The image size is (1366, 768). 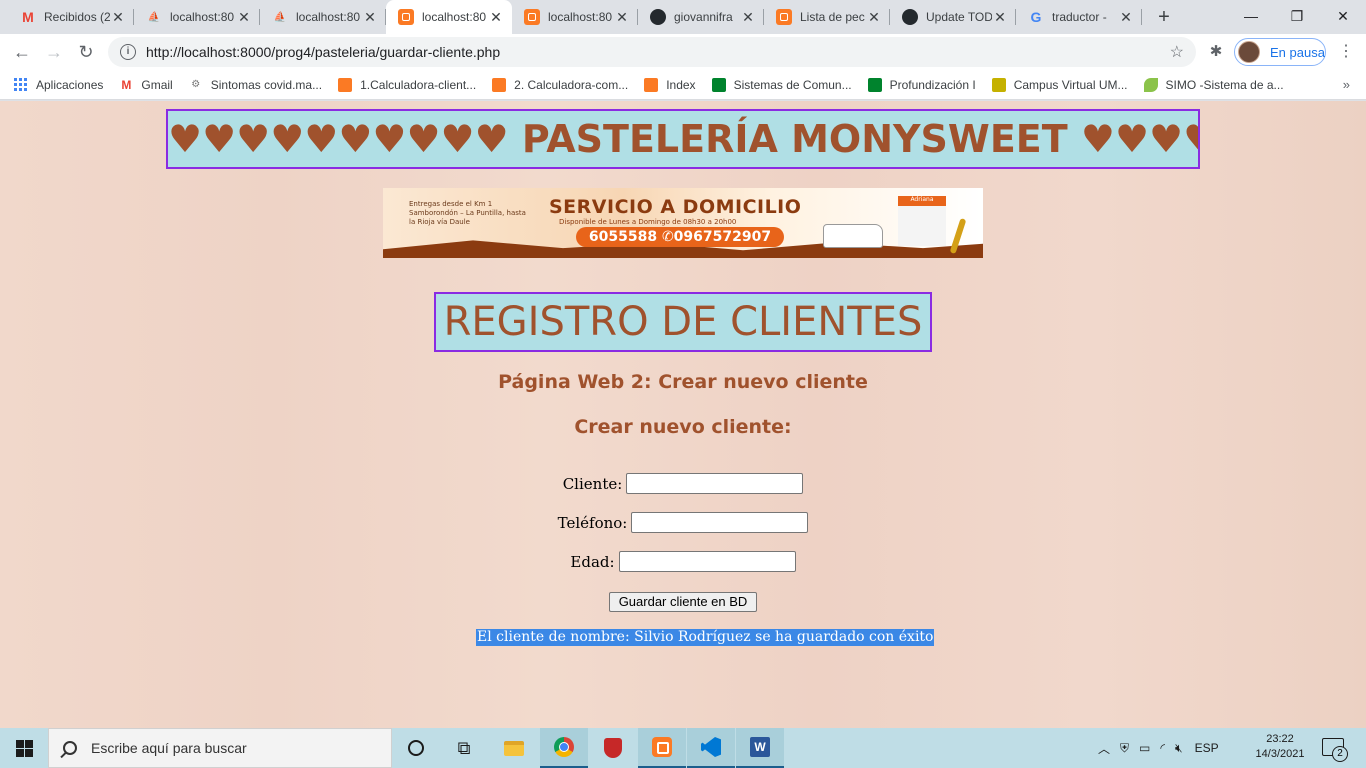 I want to click on vscode-button, so click(x=711, y=748).